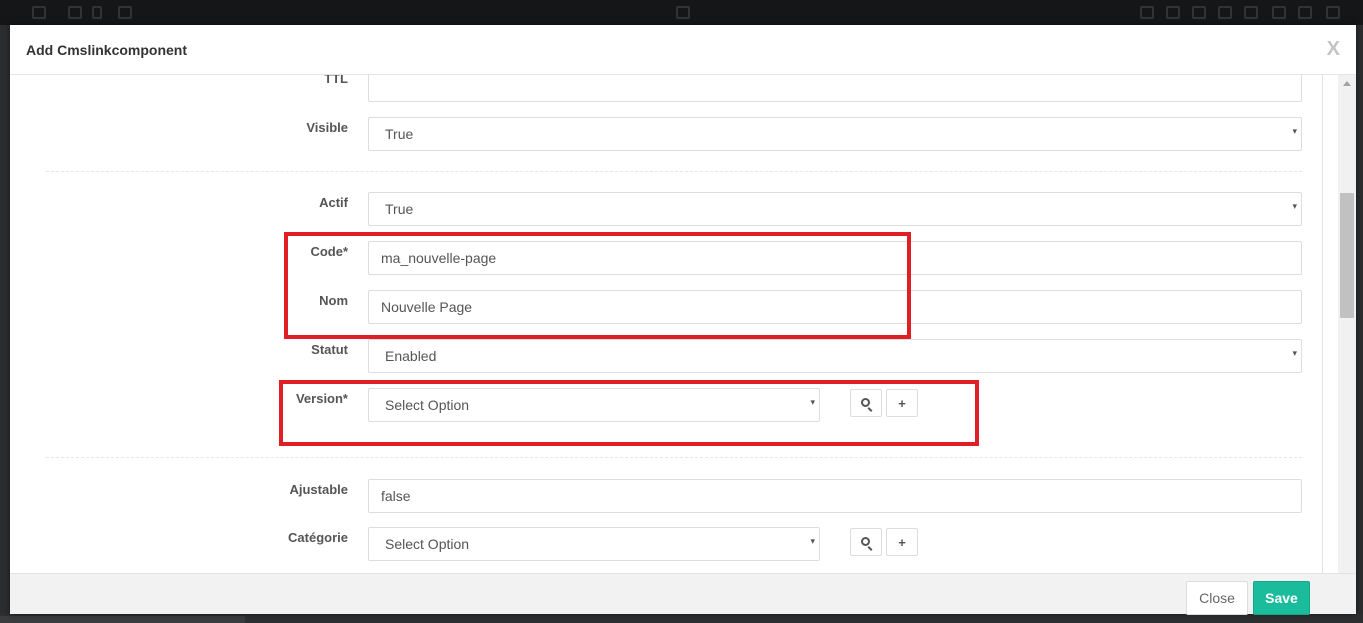 The image size is (1363, 623). I want to click on form-row-visible: Visible True ▾, so click(673, 134).